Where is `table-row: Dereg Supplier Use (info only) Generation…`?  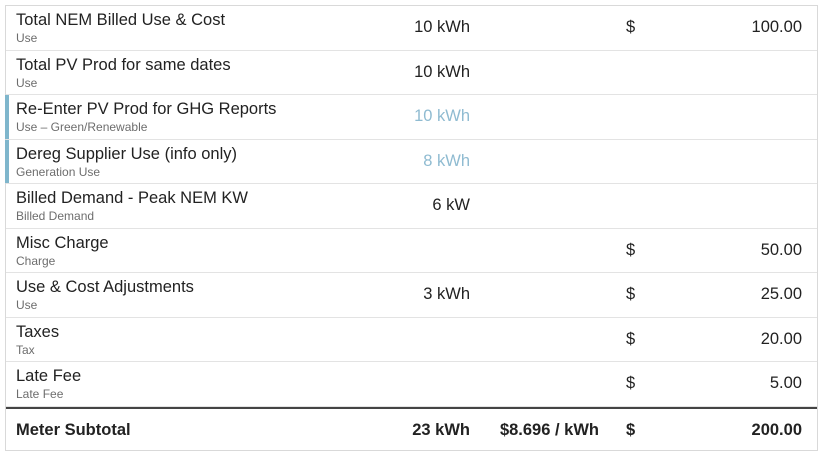 table-row: Dereg Supplier Use (info only) Generation… is located at coordinates (411, 161).